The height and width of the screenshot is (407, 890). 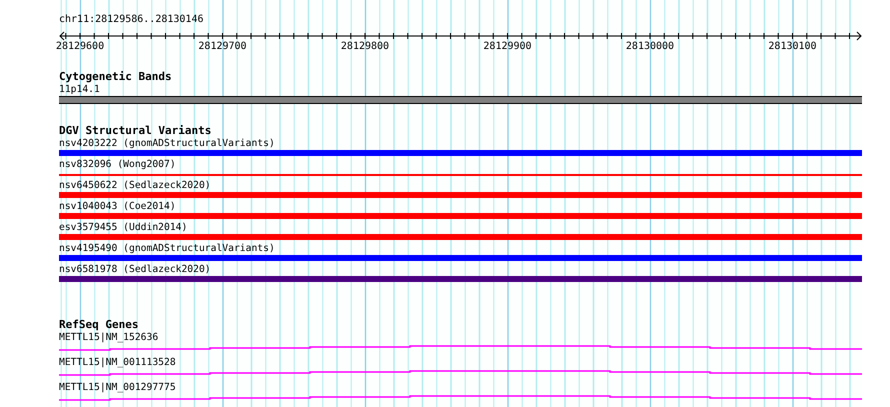 What do you see at coordinates (135, 131) in the screenshot?
I see `track-title: DGV Structural Variants` at bounding box center [135, 131].